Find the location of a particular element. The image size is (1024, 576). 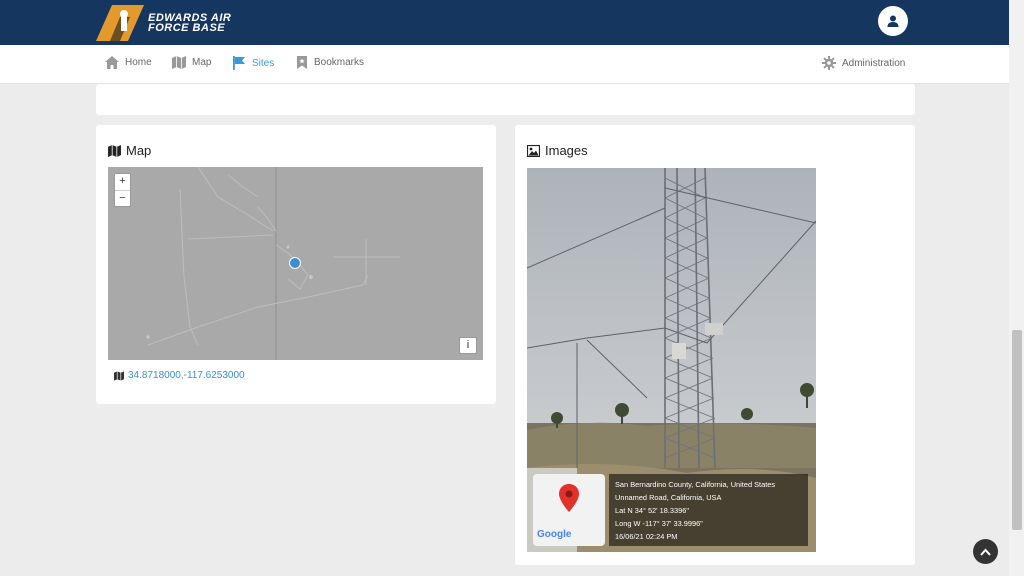

nav-item-home-label: Home is located at coordinates (138, 62).